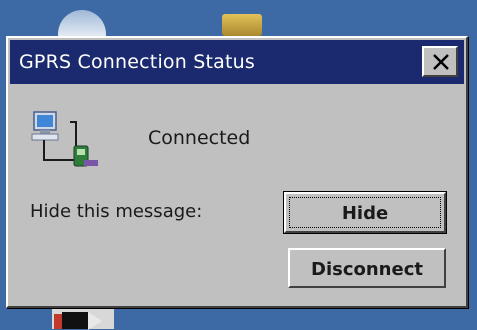 This screenshot has height=330, width=477. I want to click on disconnect-button-label: Disconnect, so click(367, 269).